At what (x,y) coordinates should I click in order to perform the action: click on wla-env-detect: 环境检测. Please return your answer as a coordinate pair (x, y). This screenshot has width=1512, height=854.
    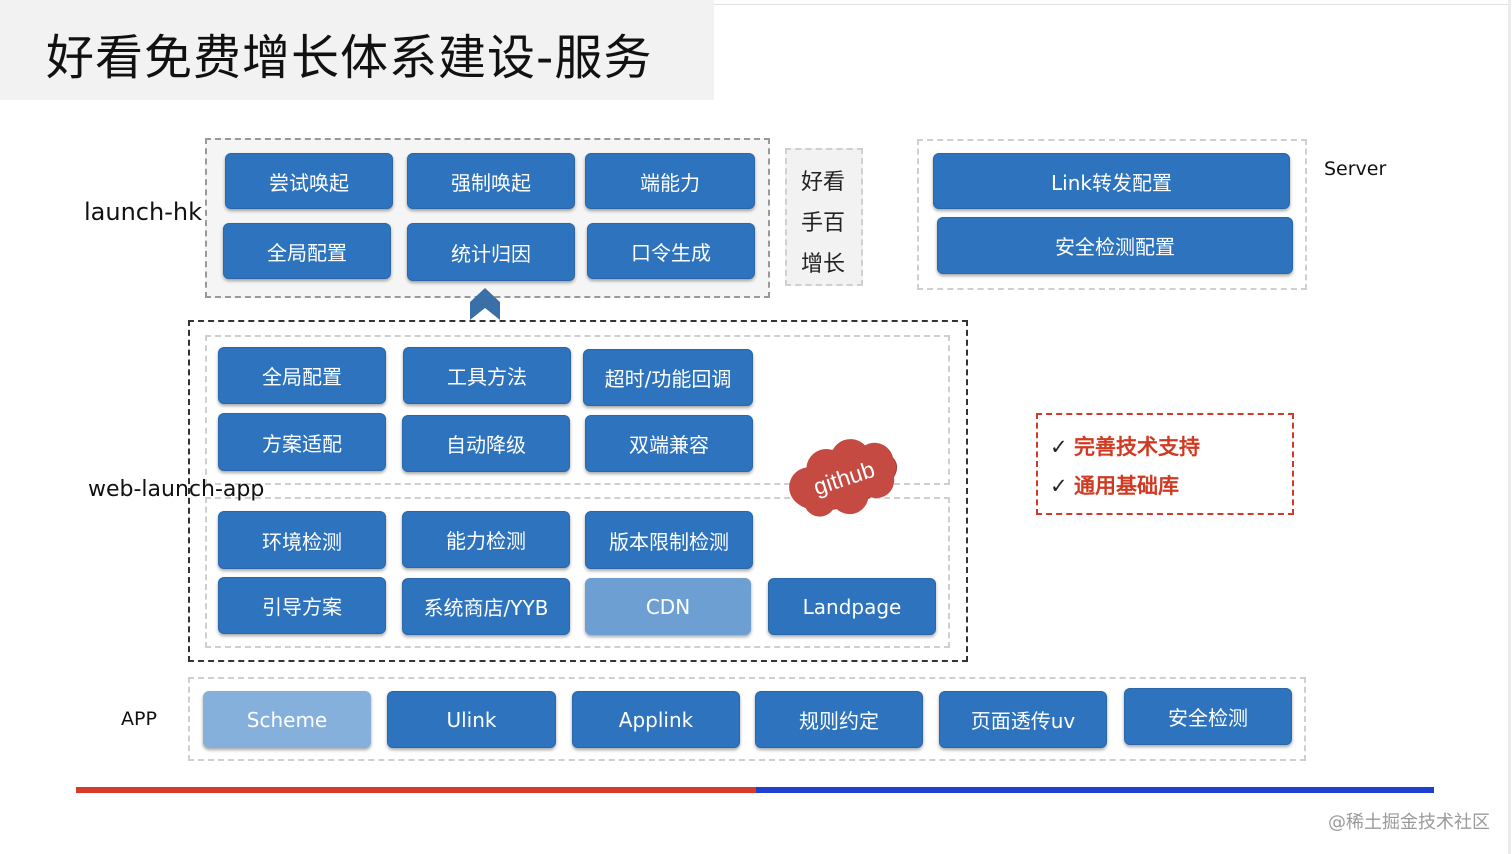
    Looking at the image, I should click on (302, 540).